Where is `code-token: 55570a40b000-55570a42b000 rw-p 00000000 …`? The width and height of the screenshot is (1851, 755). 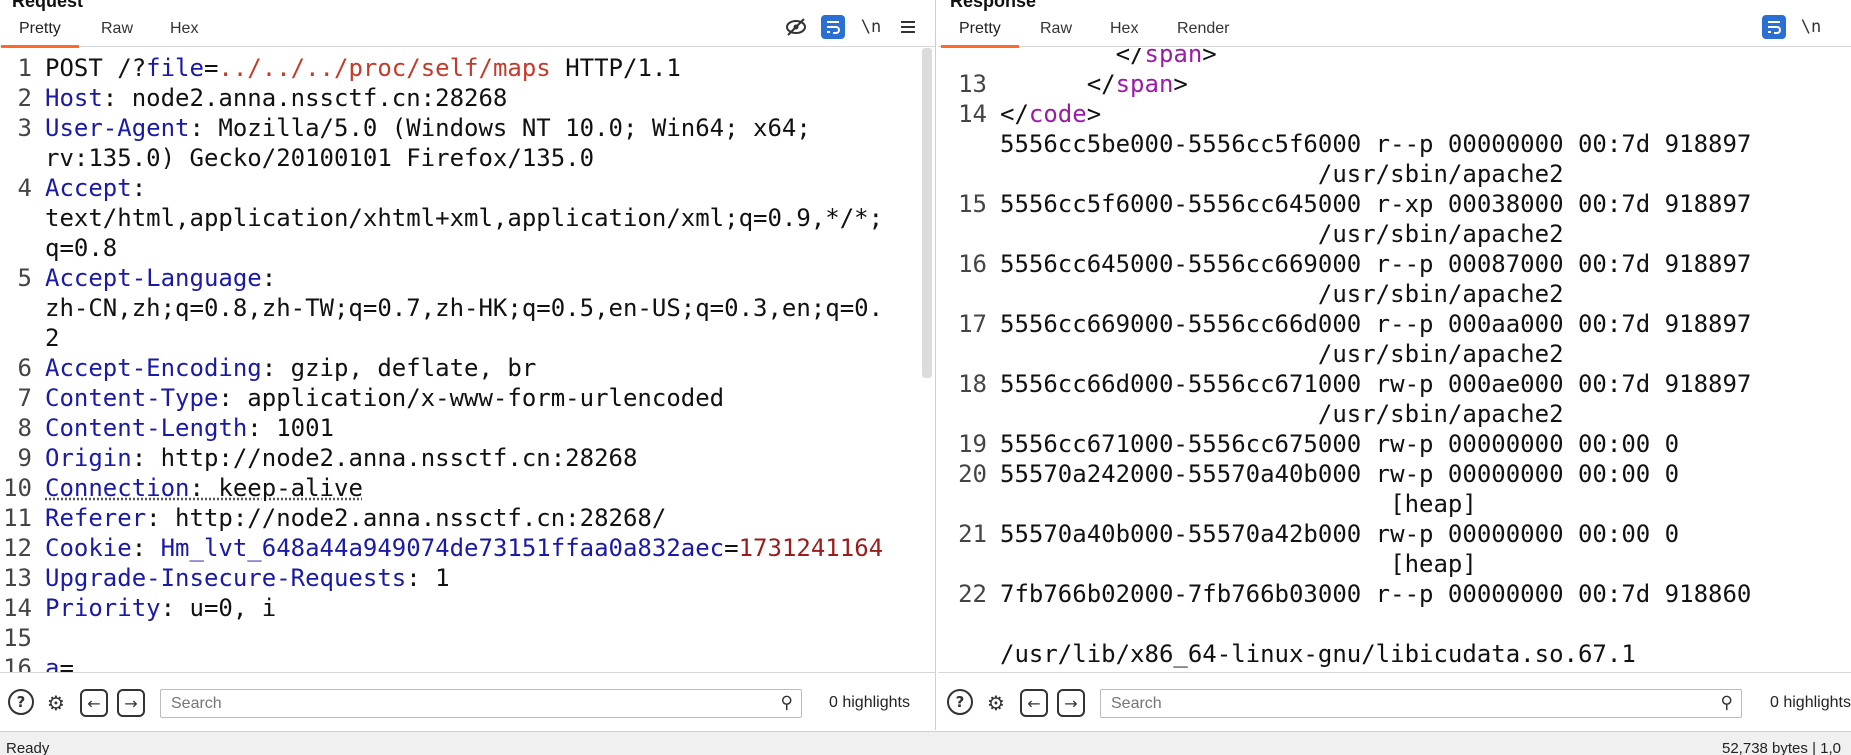 code-token: 55570a40b000-55570a42b000 rw-p 00000000 … is located at coordinates (1340, 534).